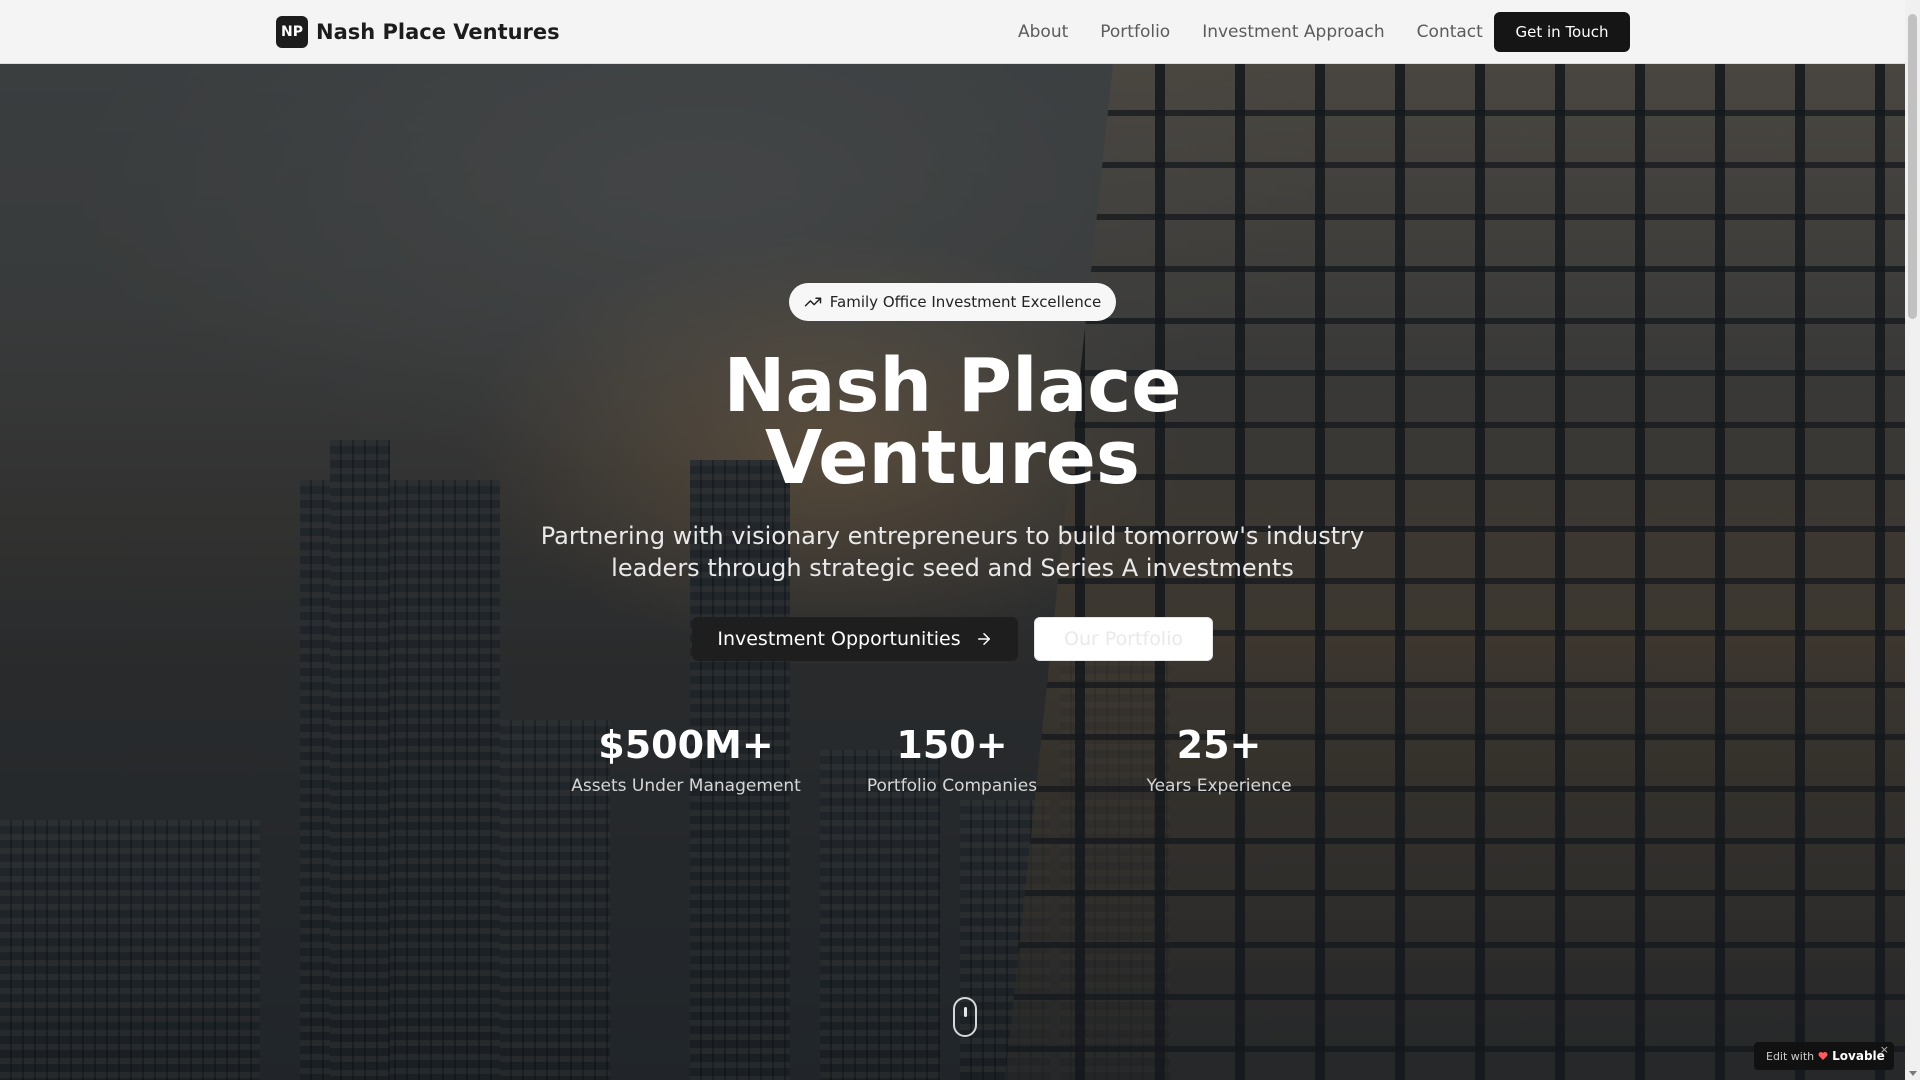 Image resolution: width=1920 pixels, height=1080 pixels. What do you see at coordinates (1790, 1056) in the screenshot?
I see `edit-with-text: Edit with` at bounding box center [1790, 1056].